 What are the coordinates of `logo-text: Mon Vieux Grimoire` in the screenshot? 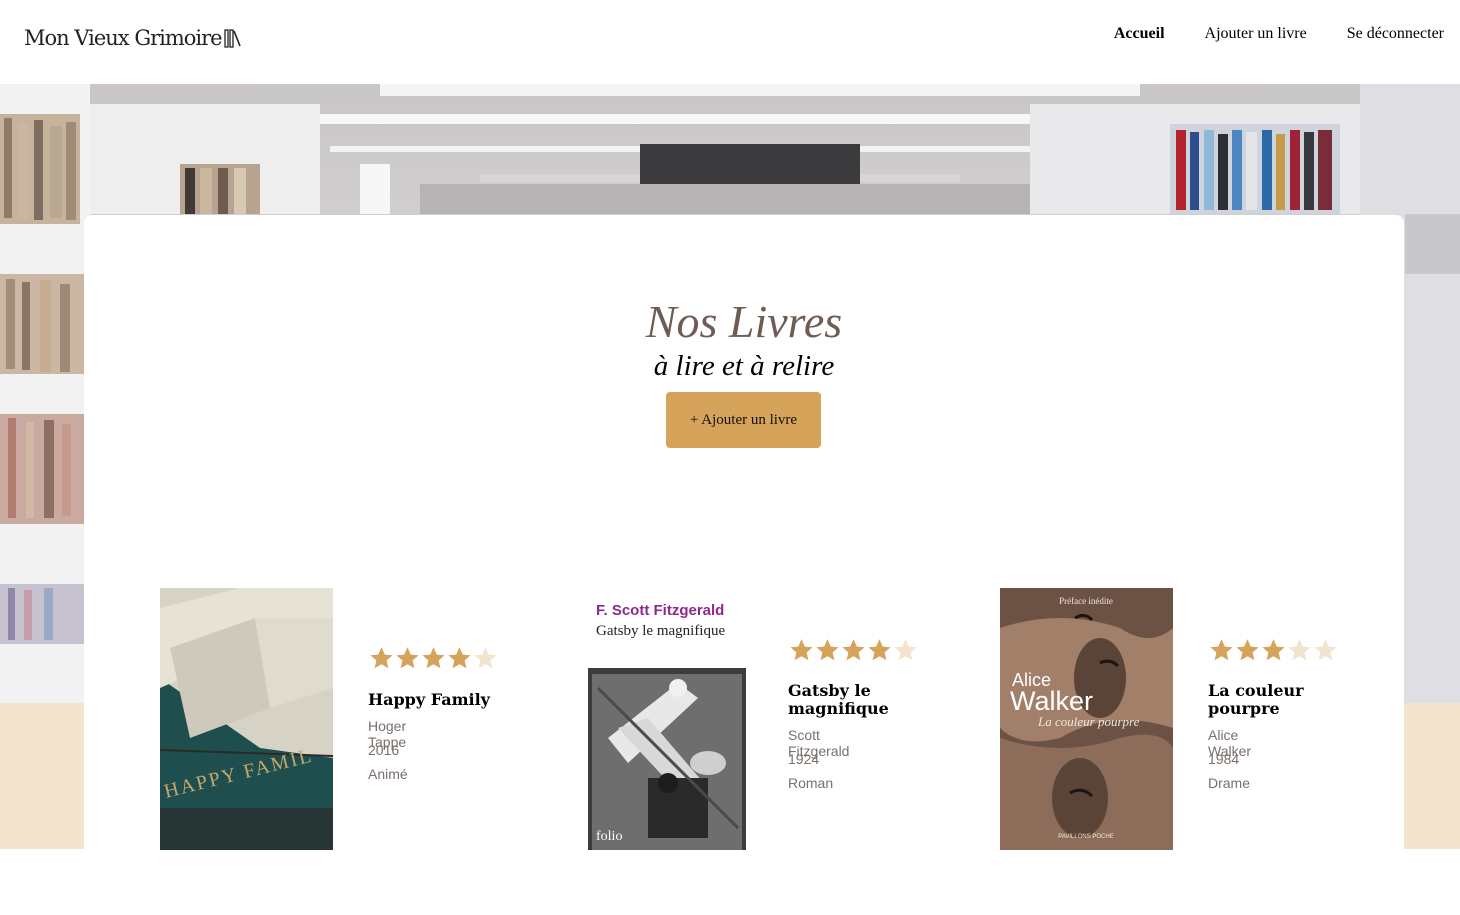 It's located at (123, 38).